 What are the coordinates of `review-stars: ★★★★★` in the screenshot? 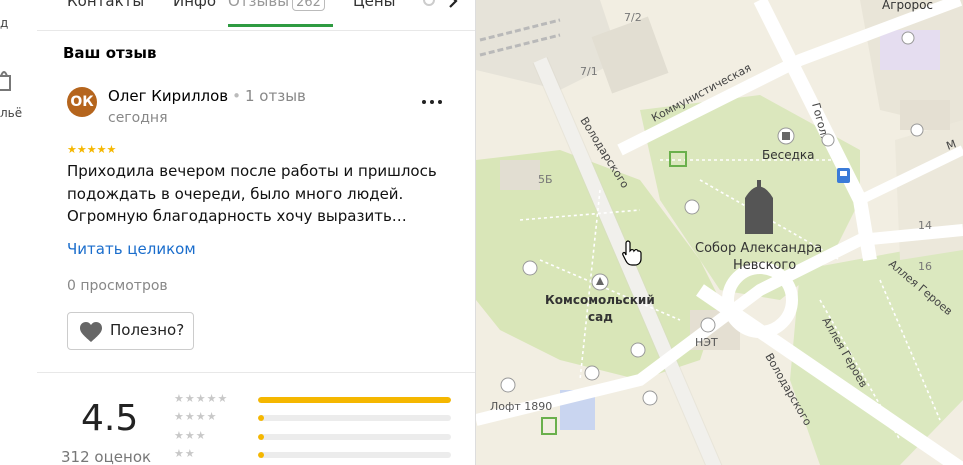 It's located at (92, 149).